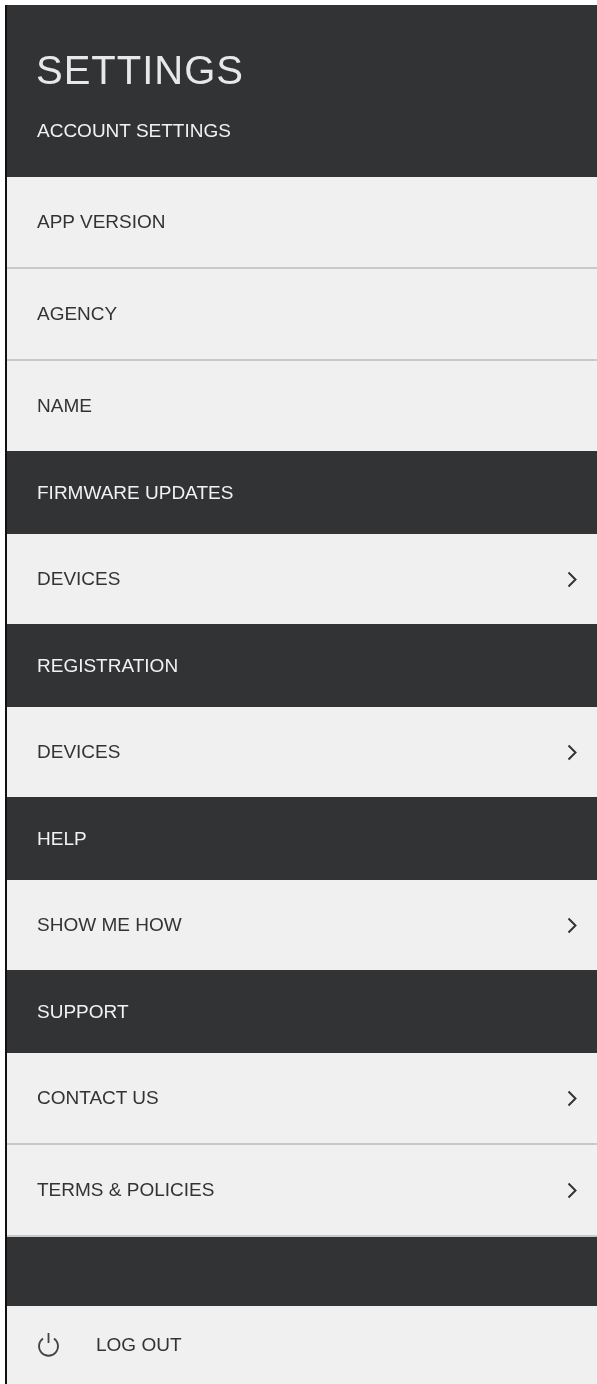 This screenshot has width=597, height=1384. Describe the element at coordinates (83, 1011) in the screenshot. I see `section-header: SUPPORT` at that location.